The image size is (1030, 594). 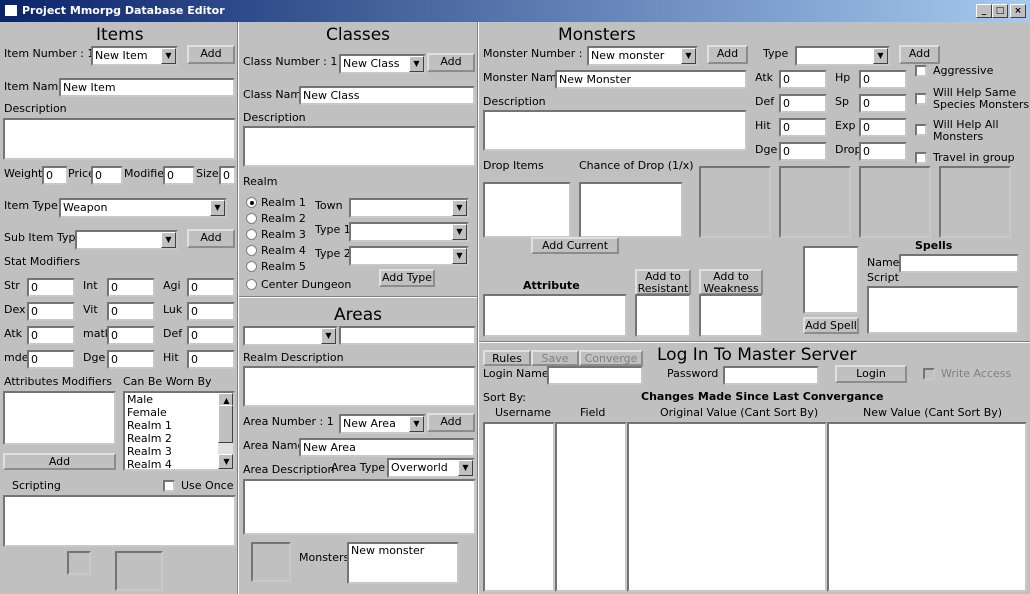 I want to click on stat-dge-input: 0, so click(x=131, y=359).